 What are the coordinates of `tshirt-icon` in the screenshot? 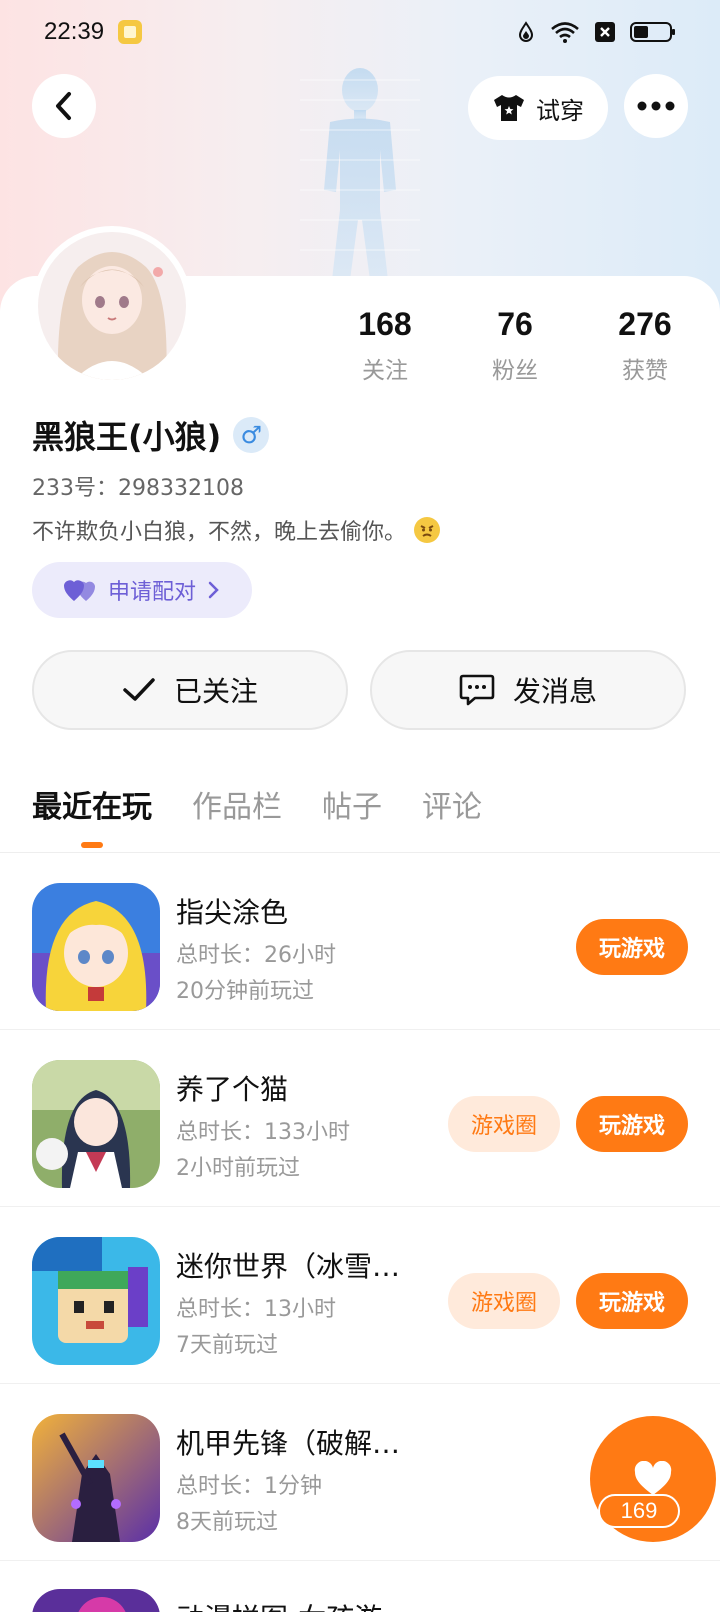 It's located at (509, 108).